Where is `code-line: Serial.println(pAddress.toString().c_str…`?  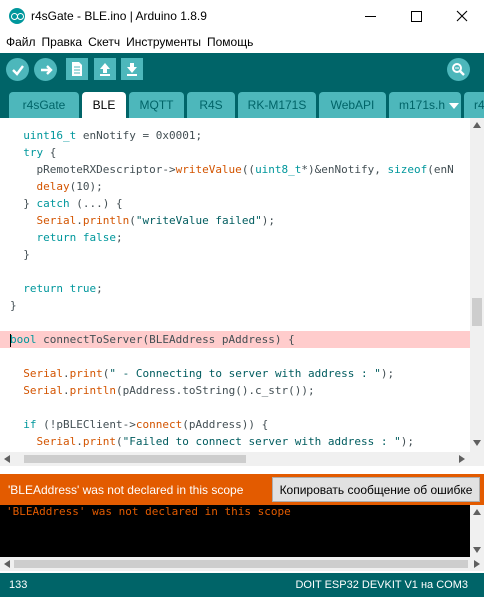 code-line: Serial.println(pAddress.toString().c_str… is located at coordinates (169, 390).